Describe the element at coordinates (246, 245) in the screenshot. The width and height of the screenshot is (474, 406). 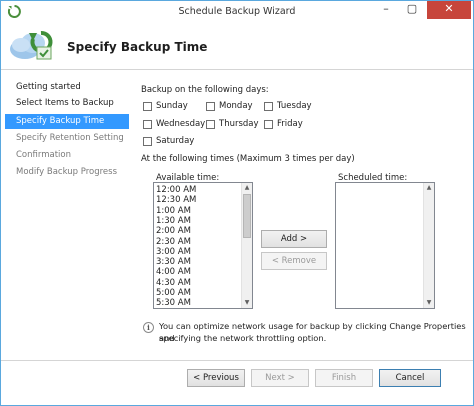
I see `available-list-scrollbar: ▲ ▼` at that location.